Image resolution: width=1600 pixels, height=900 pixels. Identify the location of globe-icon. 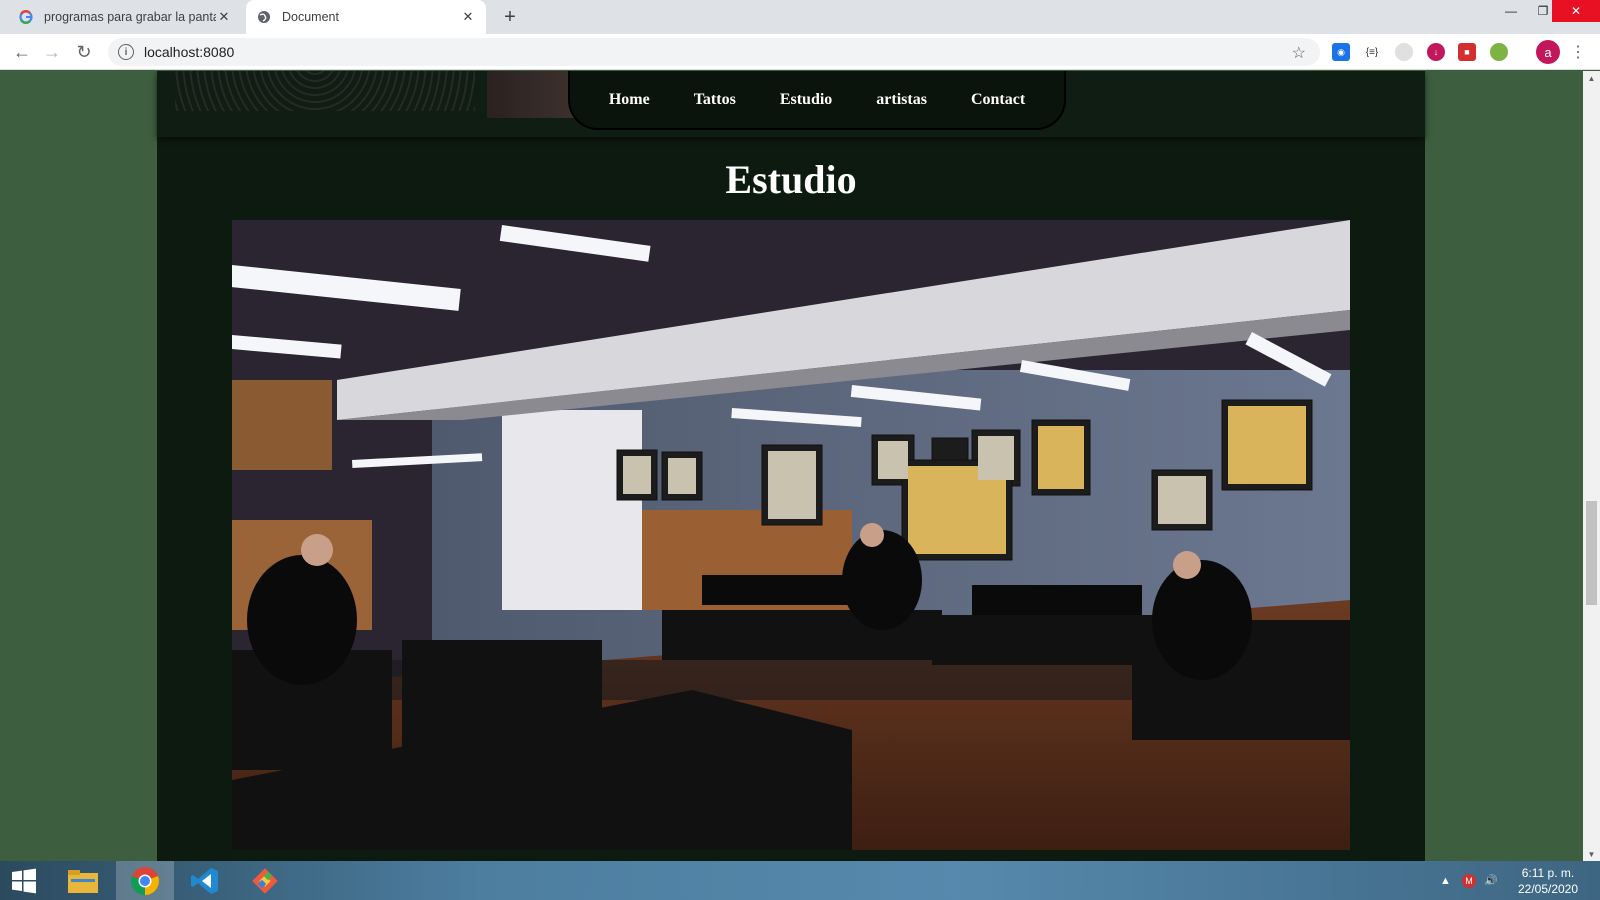
(264, 17).